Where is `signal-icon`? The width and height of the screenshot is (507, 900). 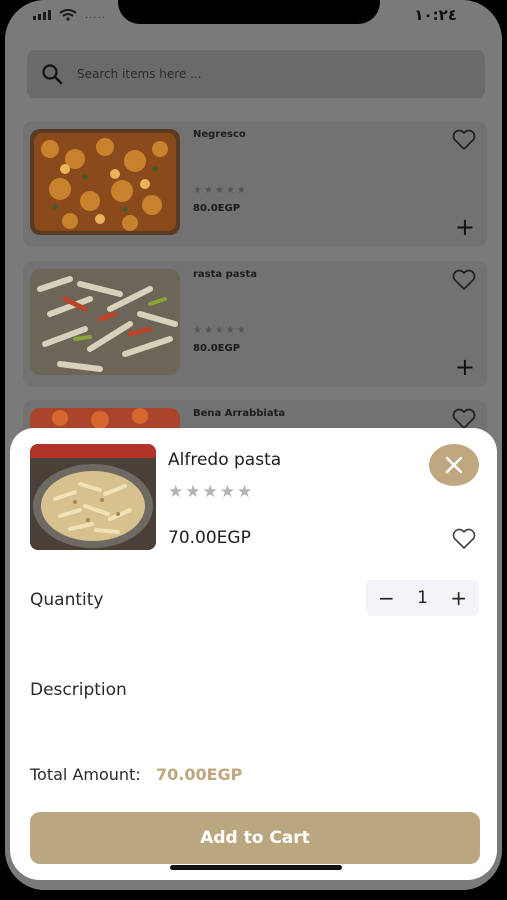 signal-icon is located at coordinates (42, 15).